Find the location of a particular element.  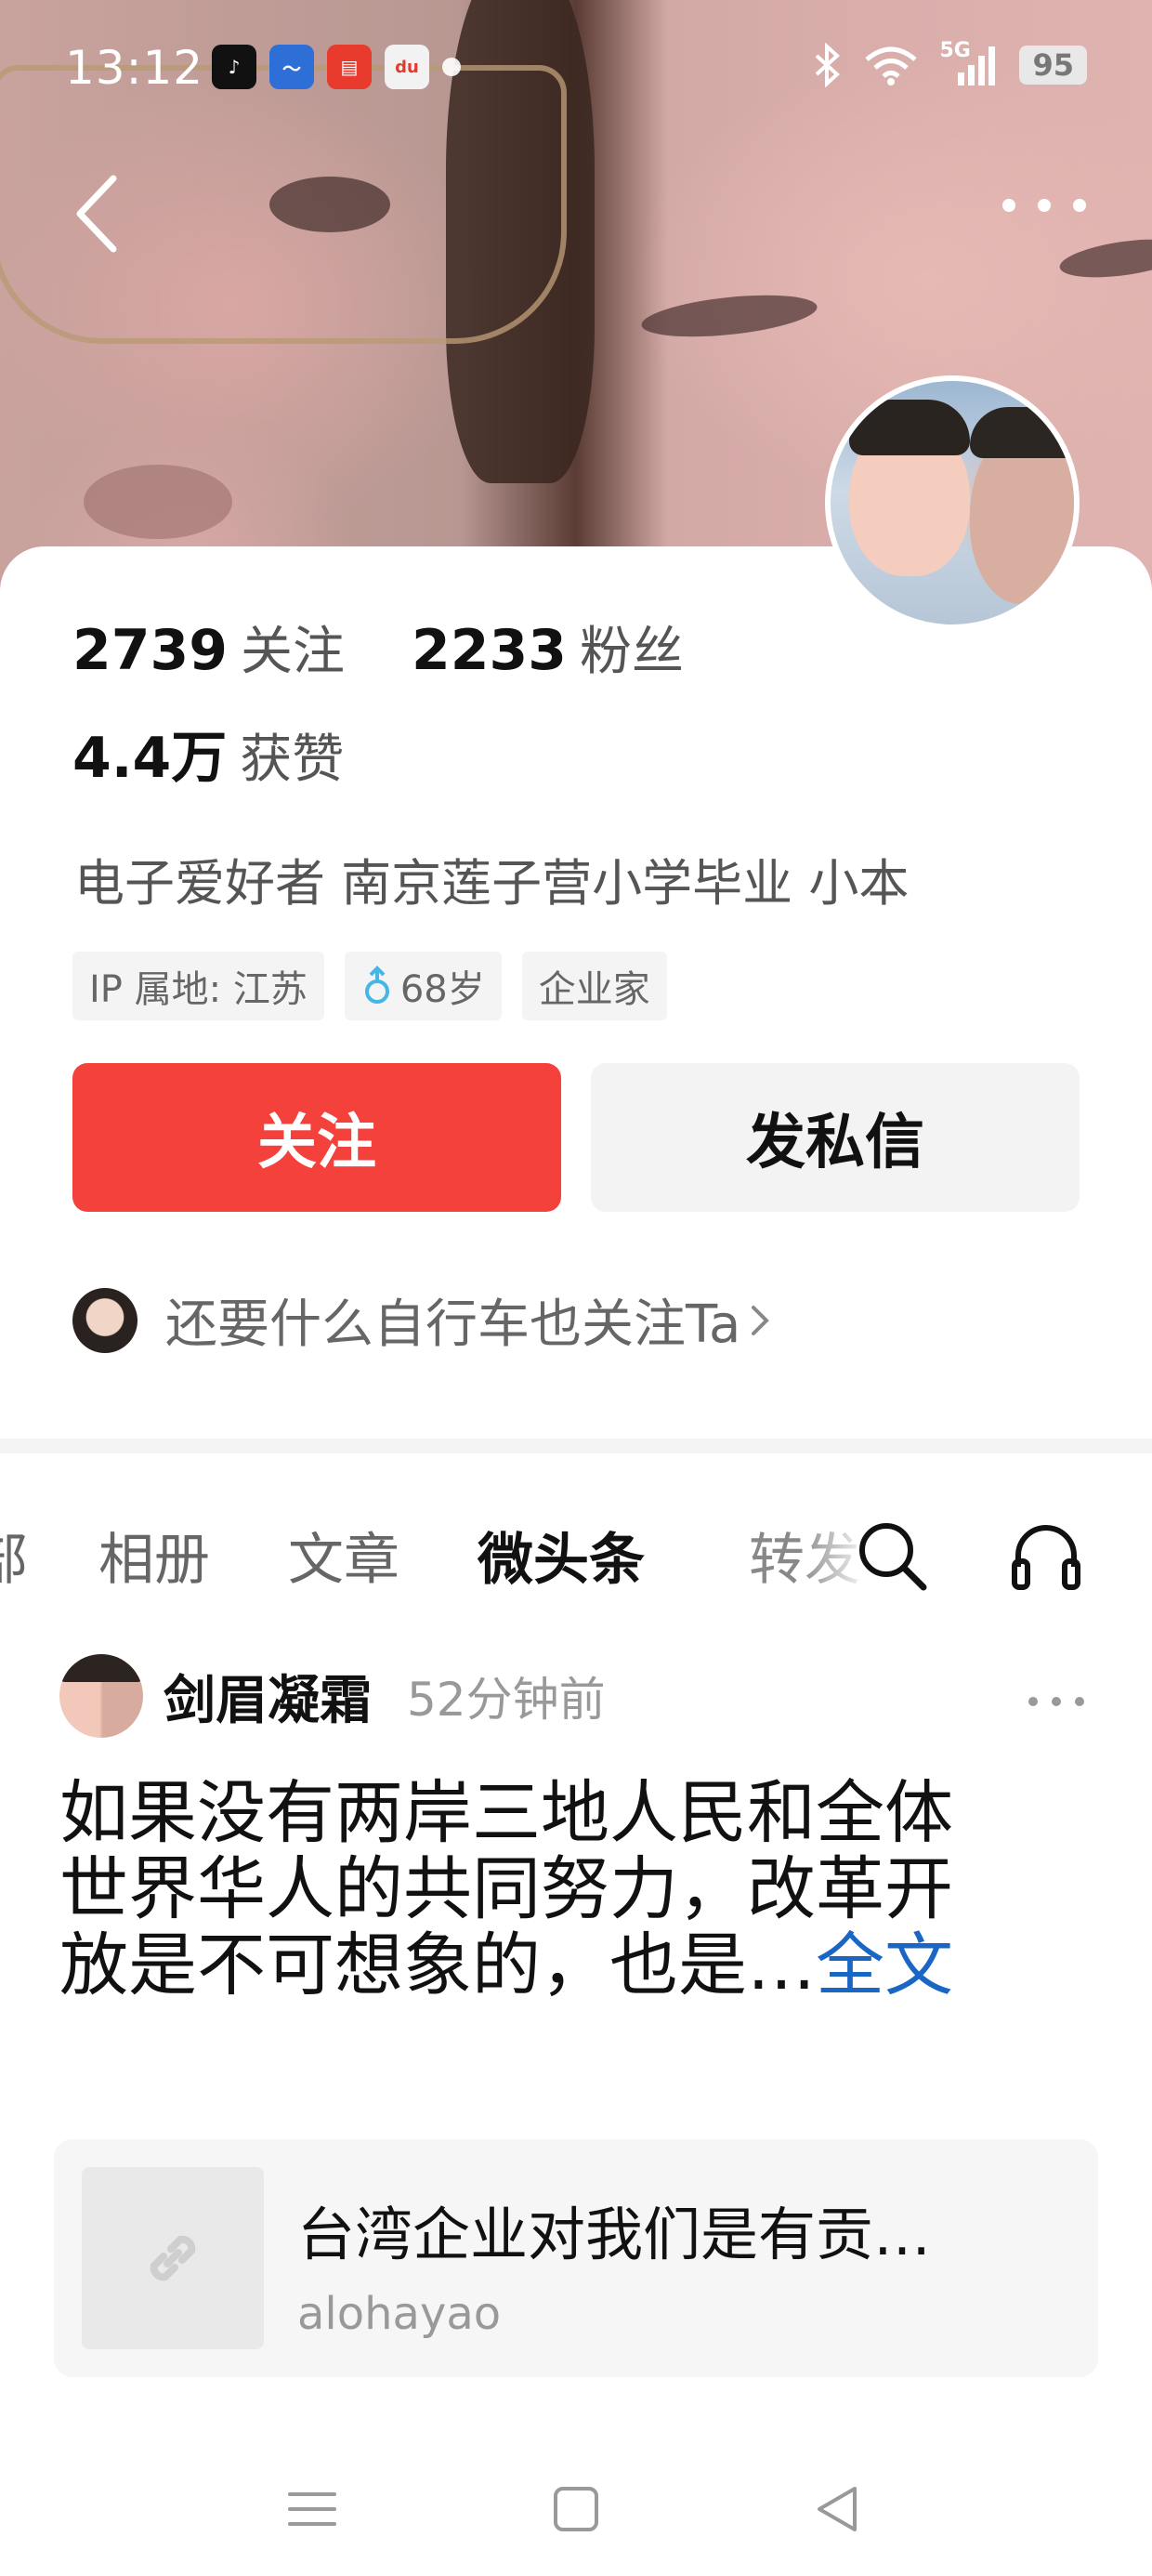

followers-stat: 2233 粉丝 is located at coordinates (548, 651).